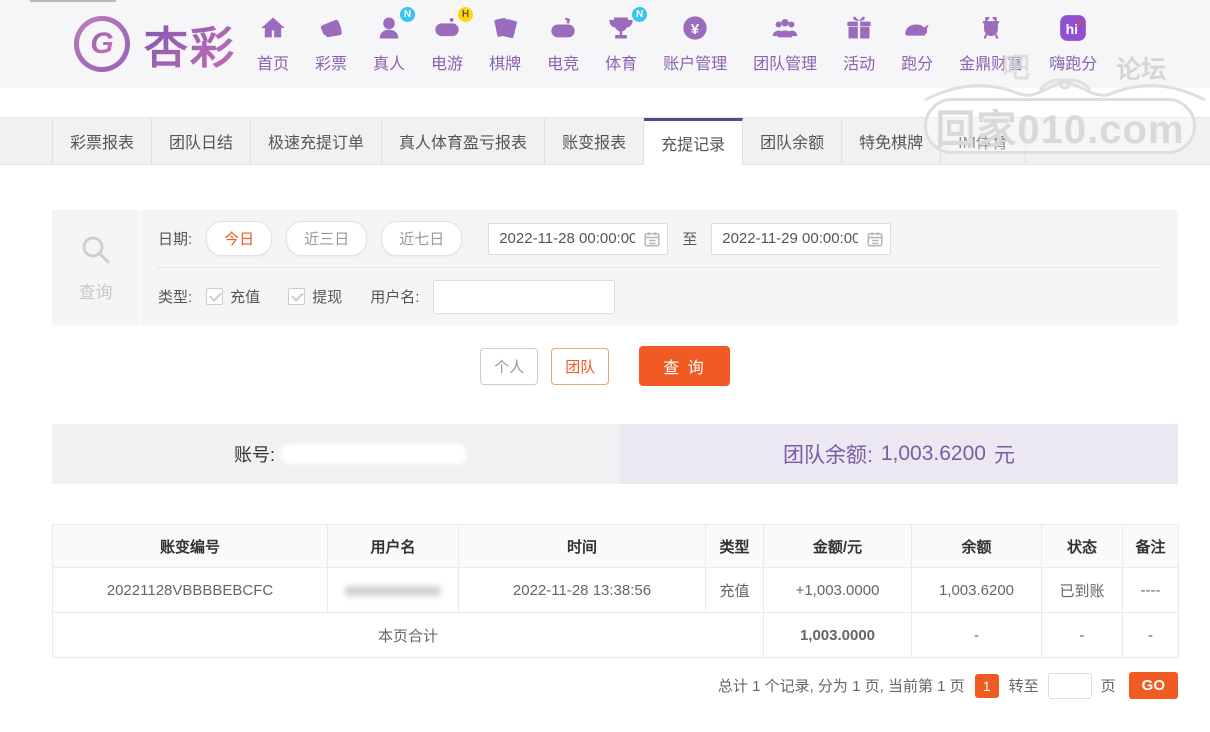  I want to click on tab-deposit-withdraw-records: 充提记录, so click(694, 141).